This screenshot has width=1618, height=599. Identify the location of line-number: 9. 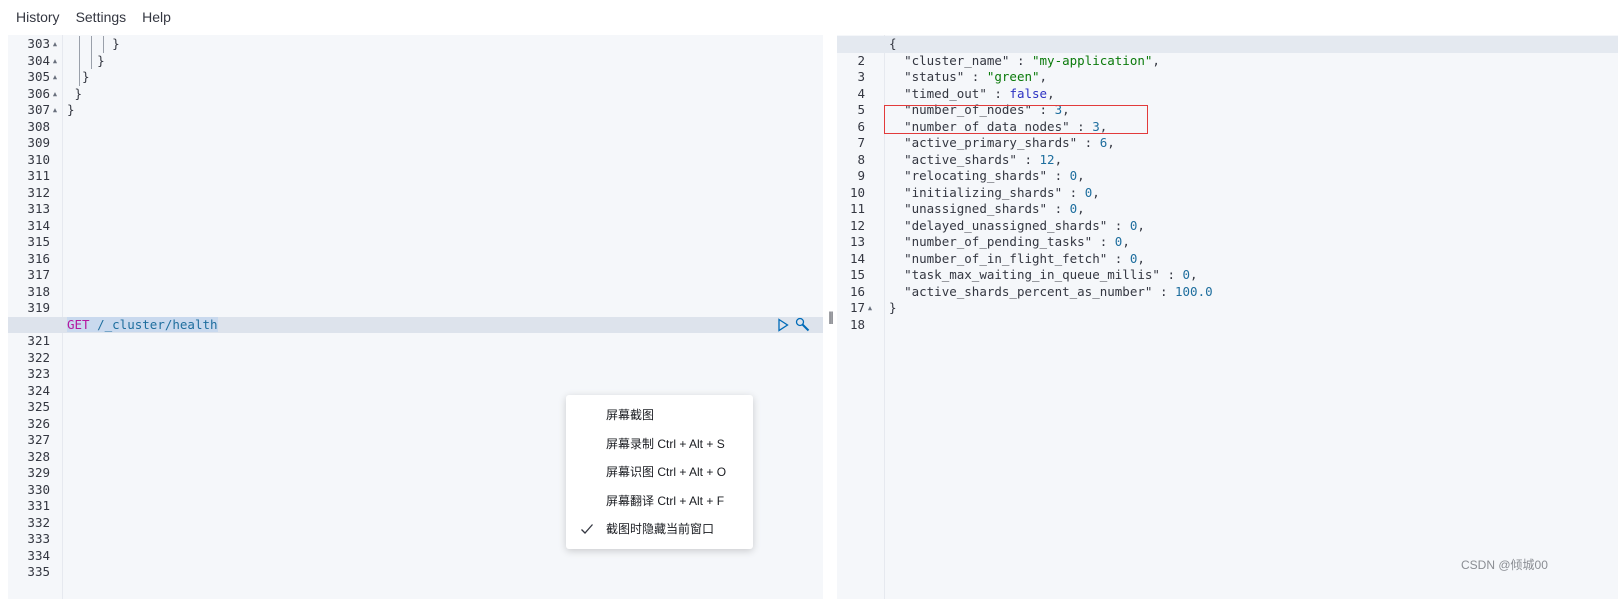
(856, 176).